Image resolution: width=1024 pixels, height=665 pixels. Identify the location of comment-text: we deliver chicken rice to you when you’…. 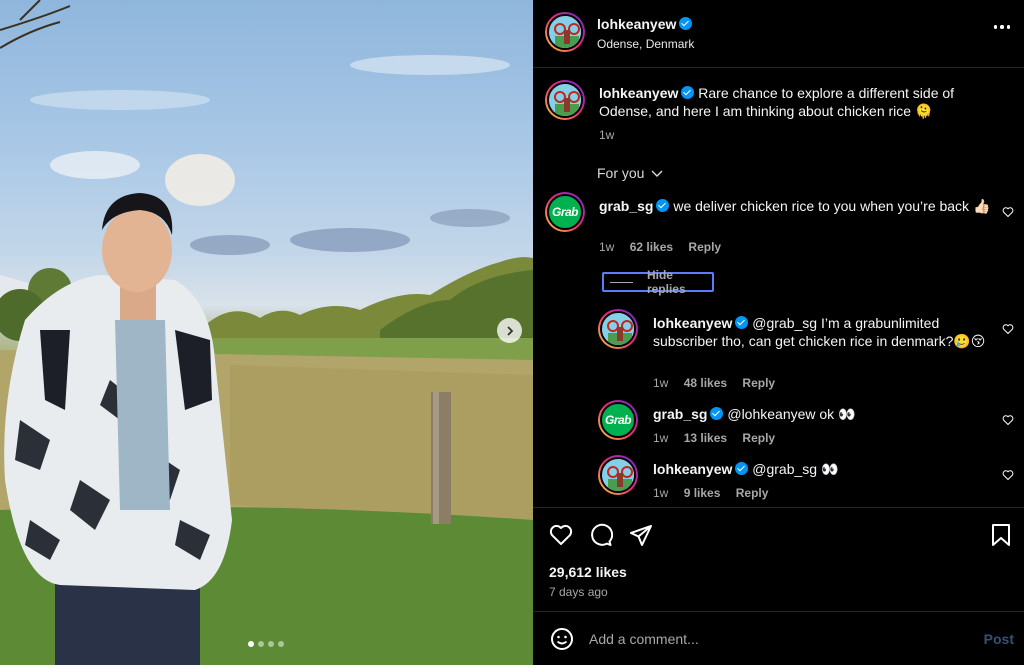
(832, 206).